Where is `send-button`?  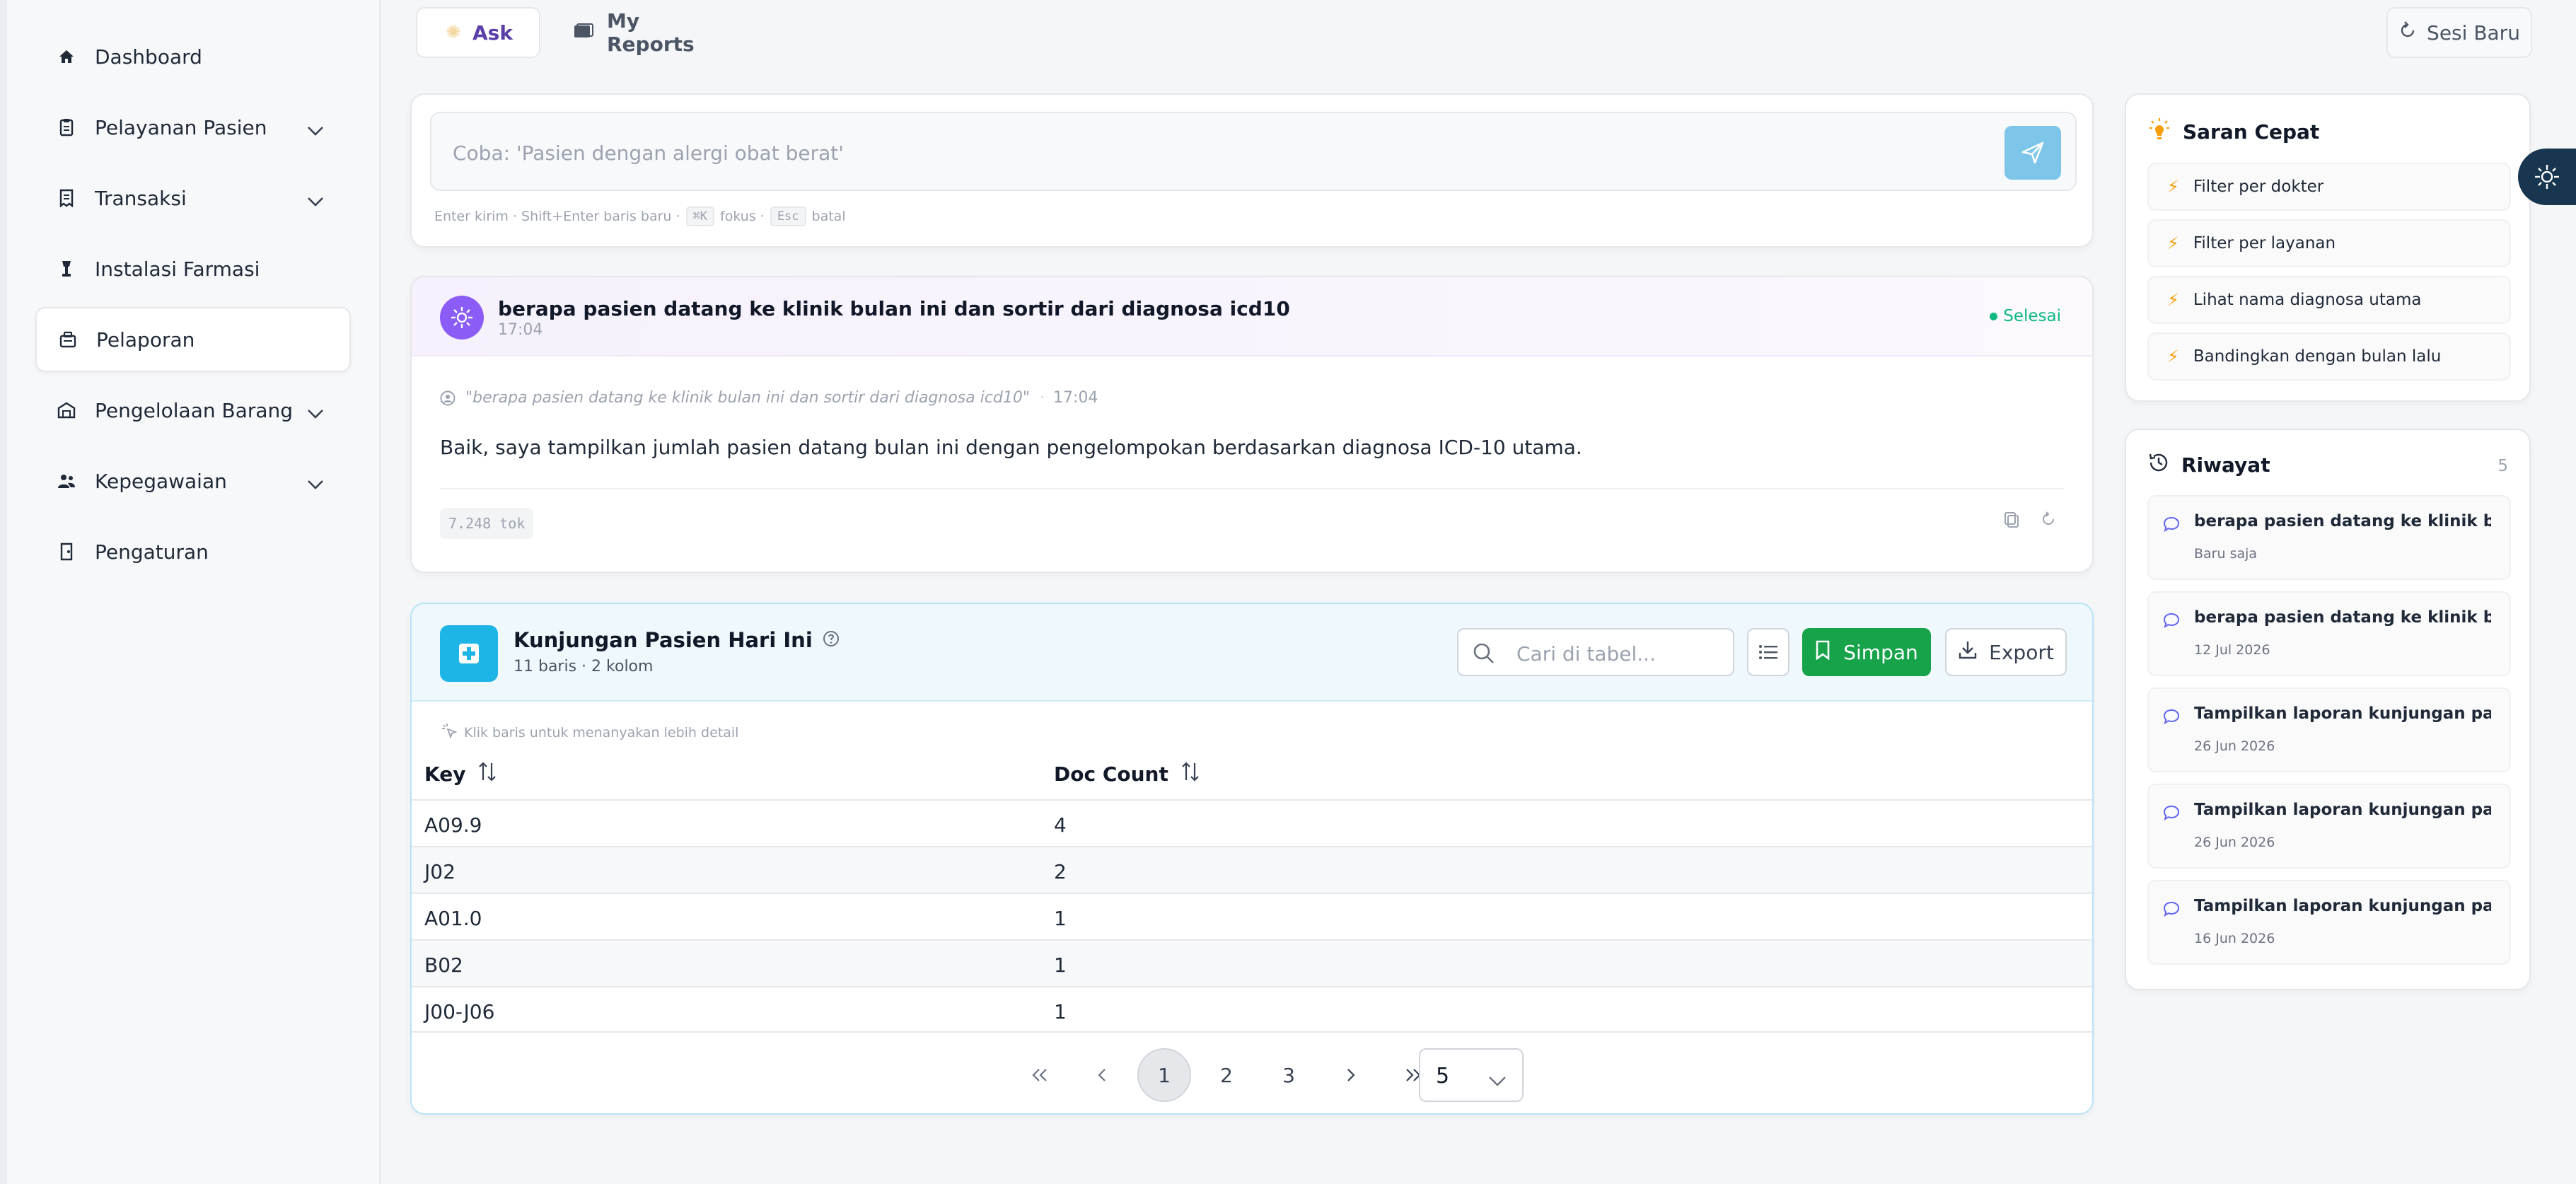
send-button is located at coordinates (2032, 153).